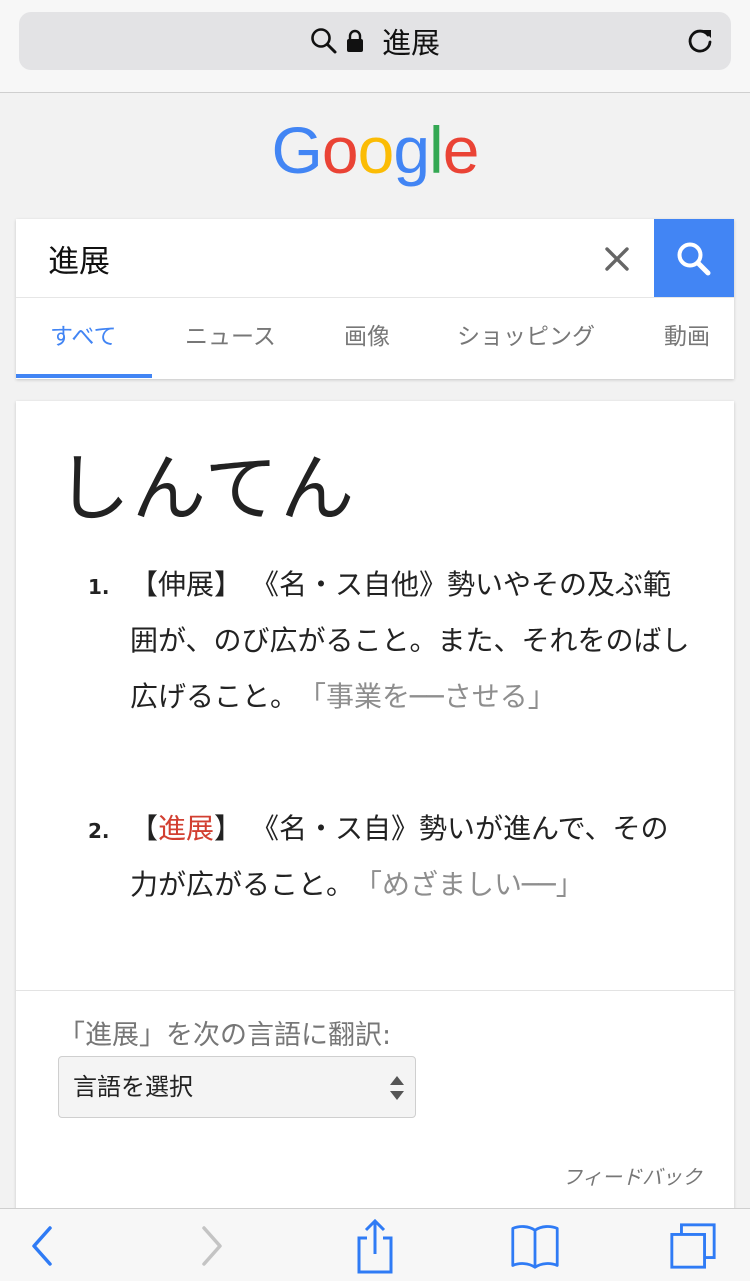 The image size is (750, 1281). I want to click on logo-letter-2: o, so click(376, 150).